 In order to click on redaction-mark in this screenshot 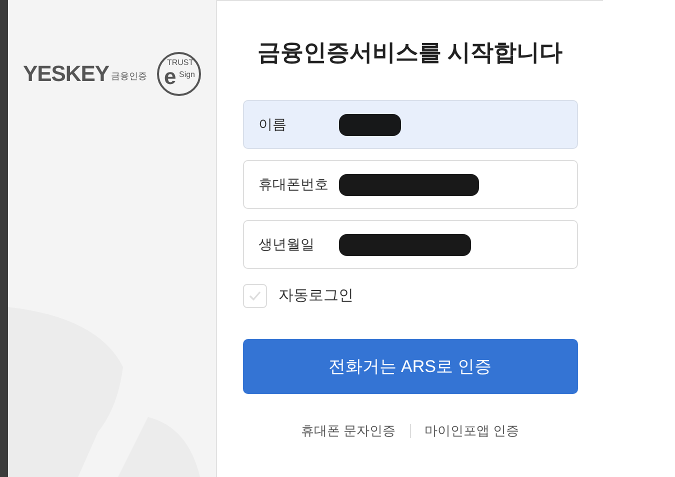, I will do `click(369, 125)`.